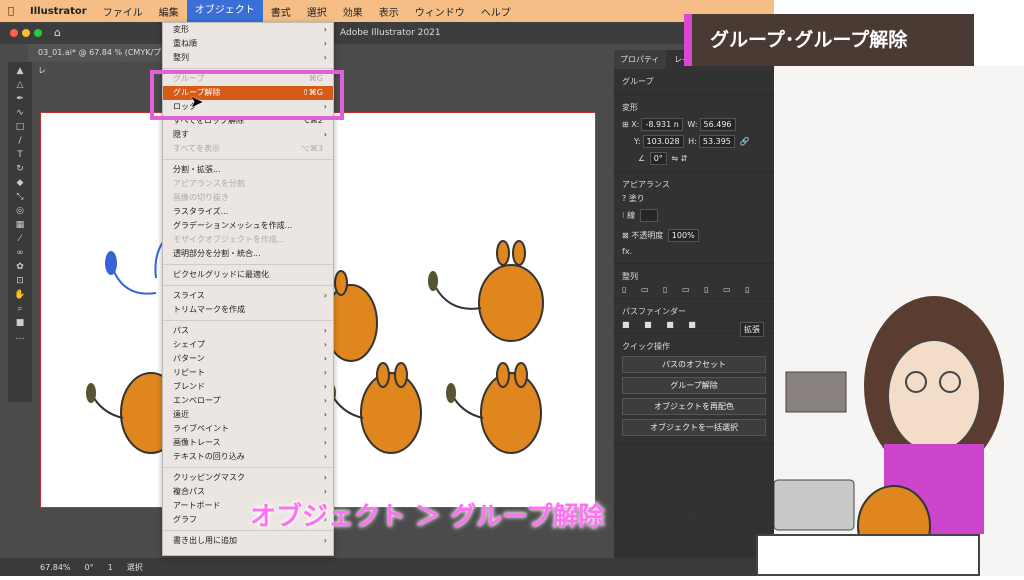 This screenshot has width=1024, height=580. What do you see at coordinates (716, 141) in the screenshot?
I see `h-field: 53.395` at bounding box center [716, 141].